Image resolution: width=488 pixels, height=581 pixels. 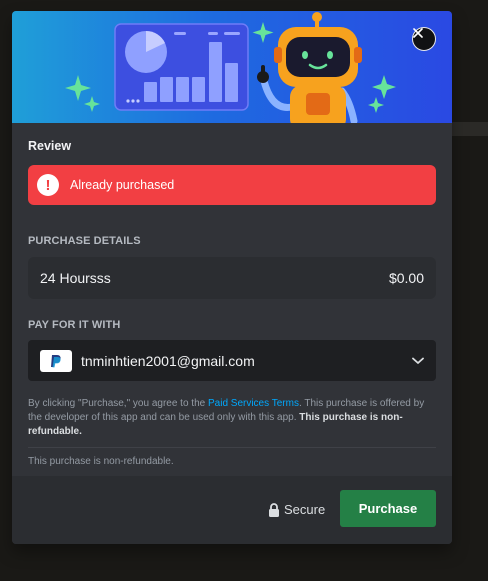 What do you see at coordinates (101, 461) in the screenshot?
I see `non-refundable-note: This purchase is non-refundable.` at bounding box center [101, 461].